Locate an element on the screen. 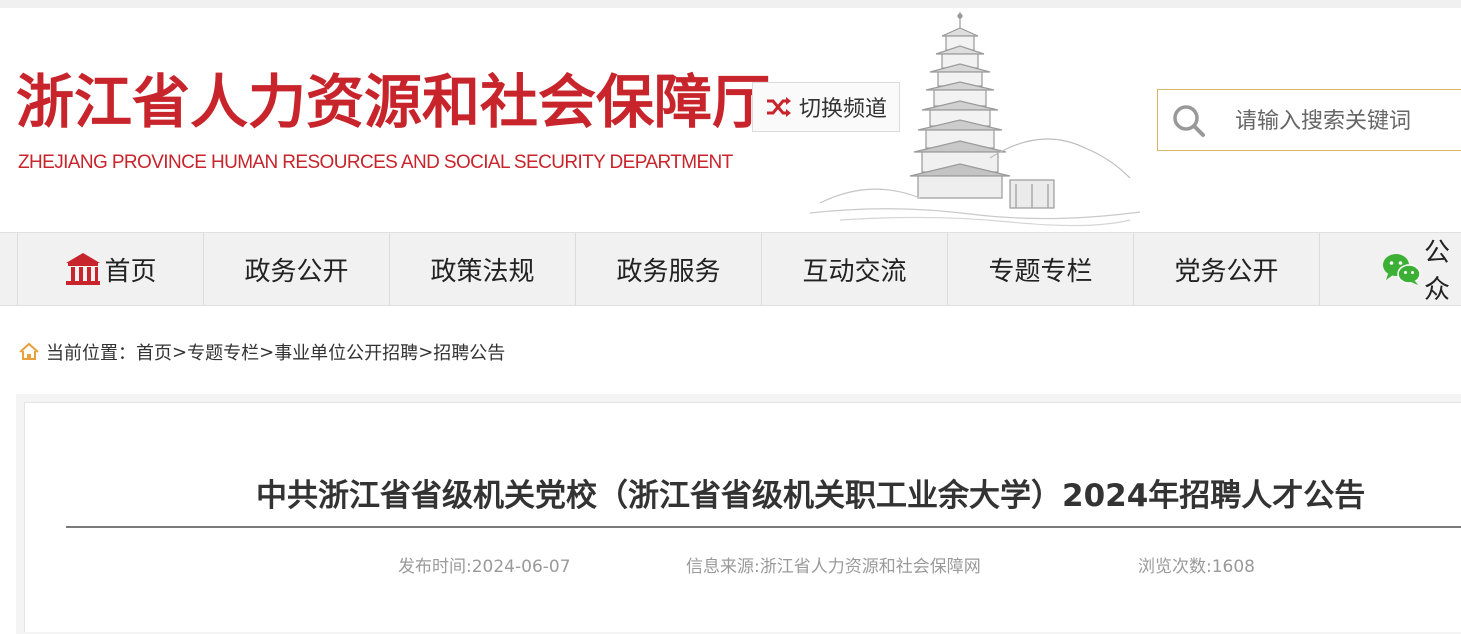 The height and width of the screenshot is (634, 1461). nav-item-label: 政策法规 is located at coordinates (482, 271).